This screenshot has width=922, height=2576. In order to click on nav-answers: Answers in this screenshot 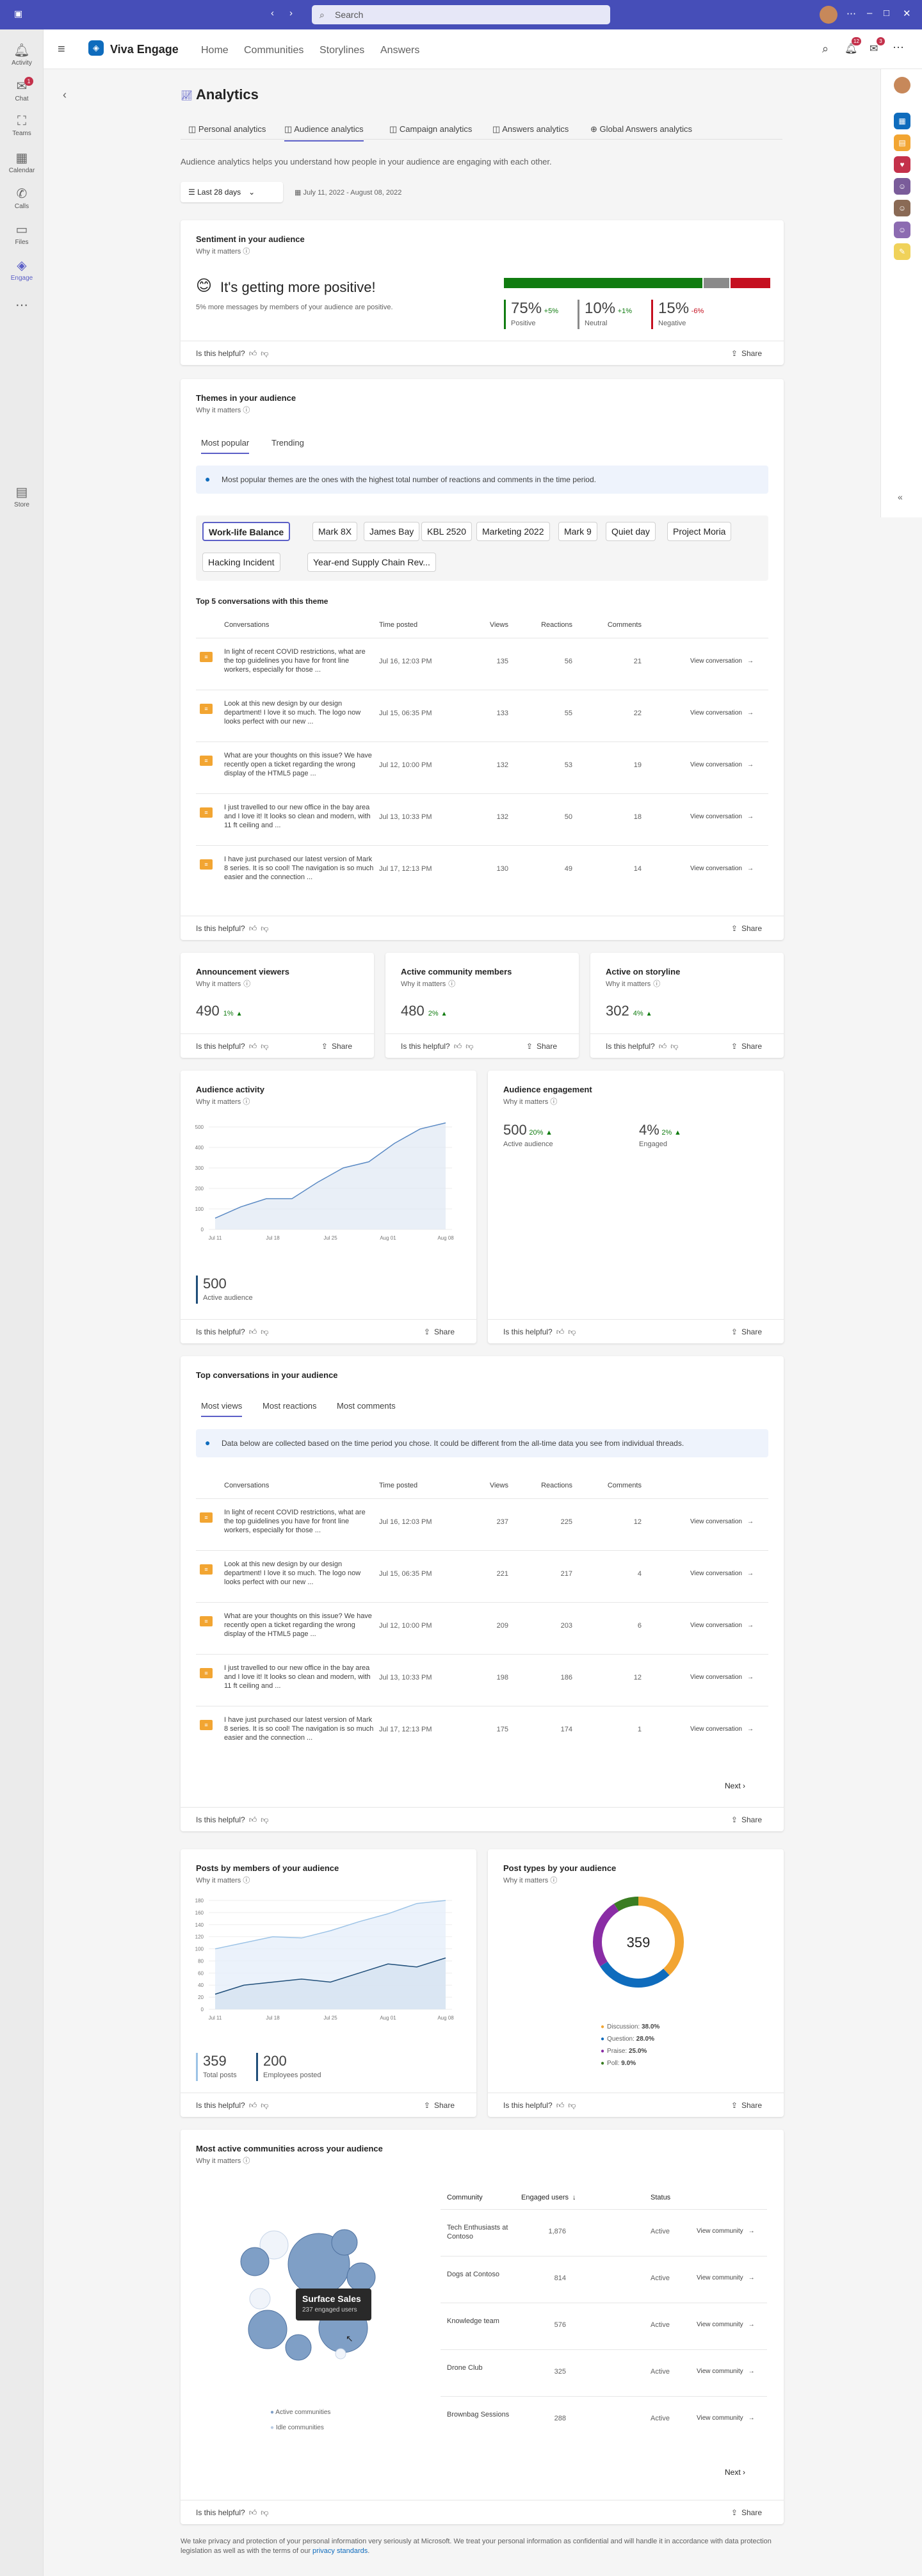, I will do `click(399, 50)`.